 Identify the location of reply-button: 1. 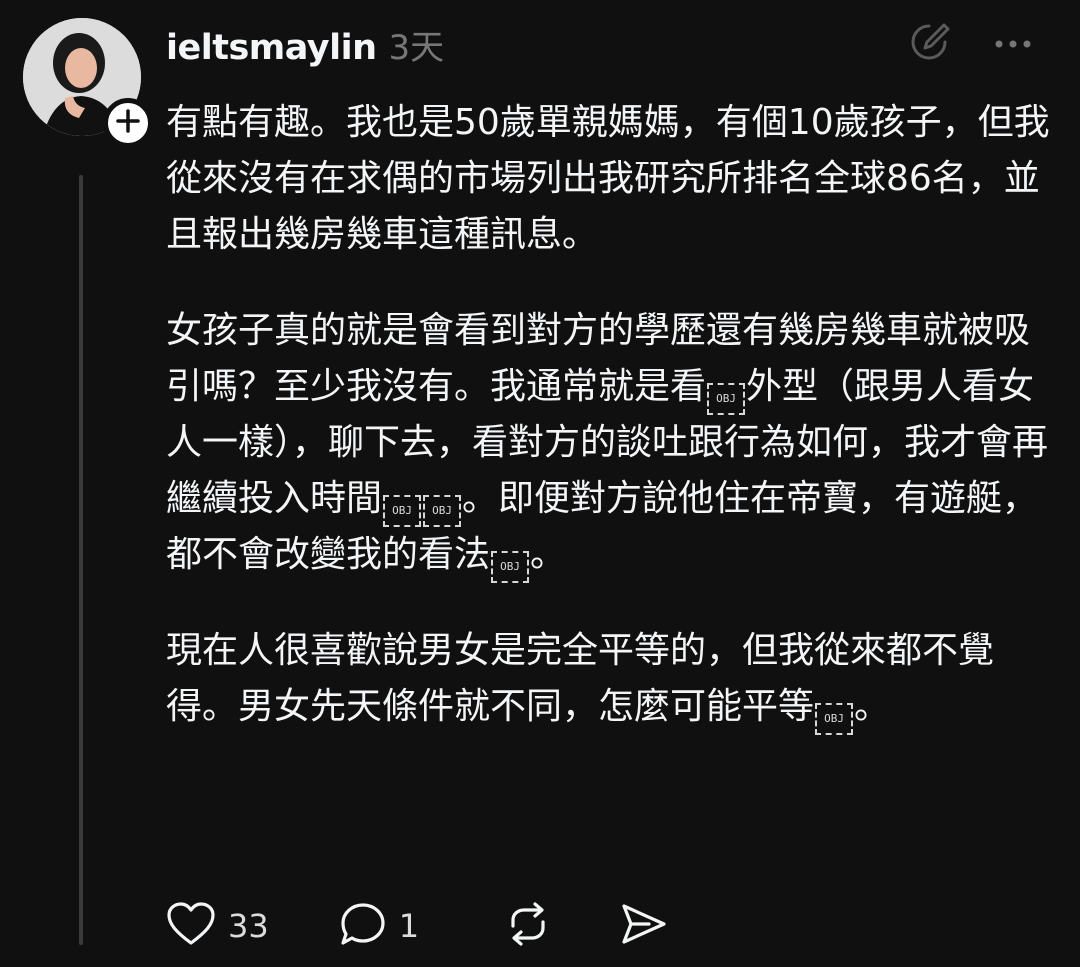
(379, 926).